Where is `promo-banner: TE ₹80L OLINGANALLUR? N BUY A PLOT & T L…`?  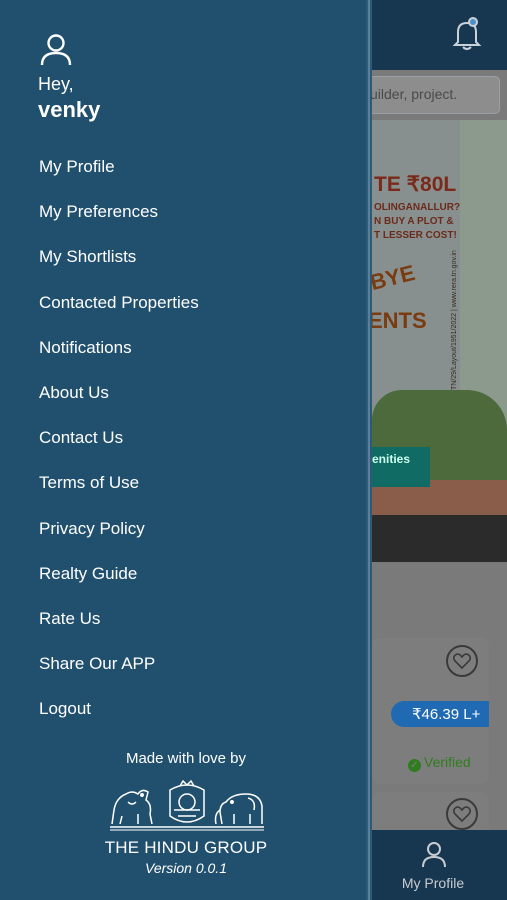
promo-banner: TE ₹80L OLINGANALLUR? N BUY A PLOT & T L… is located at coordinates (439, 341).